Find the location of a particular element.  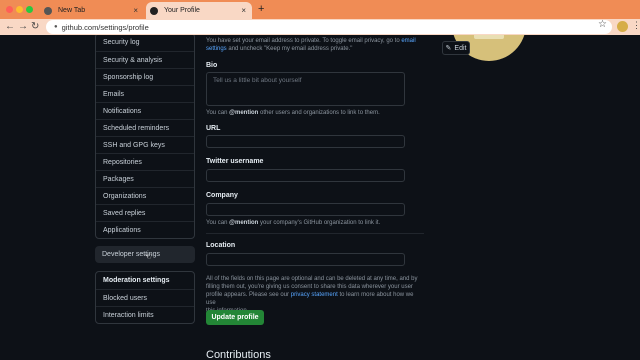

sidebar-item-applications: Applications is located at coordinates (145, 229).